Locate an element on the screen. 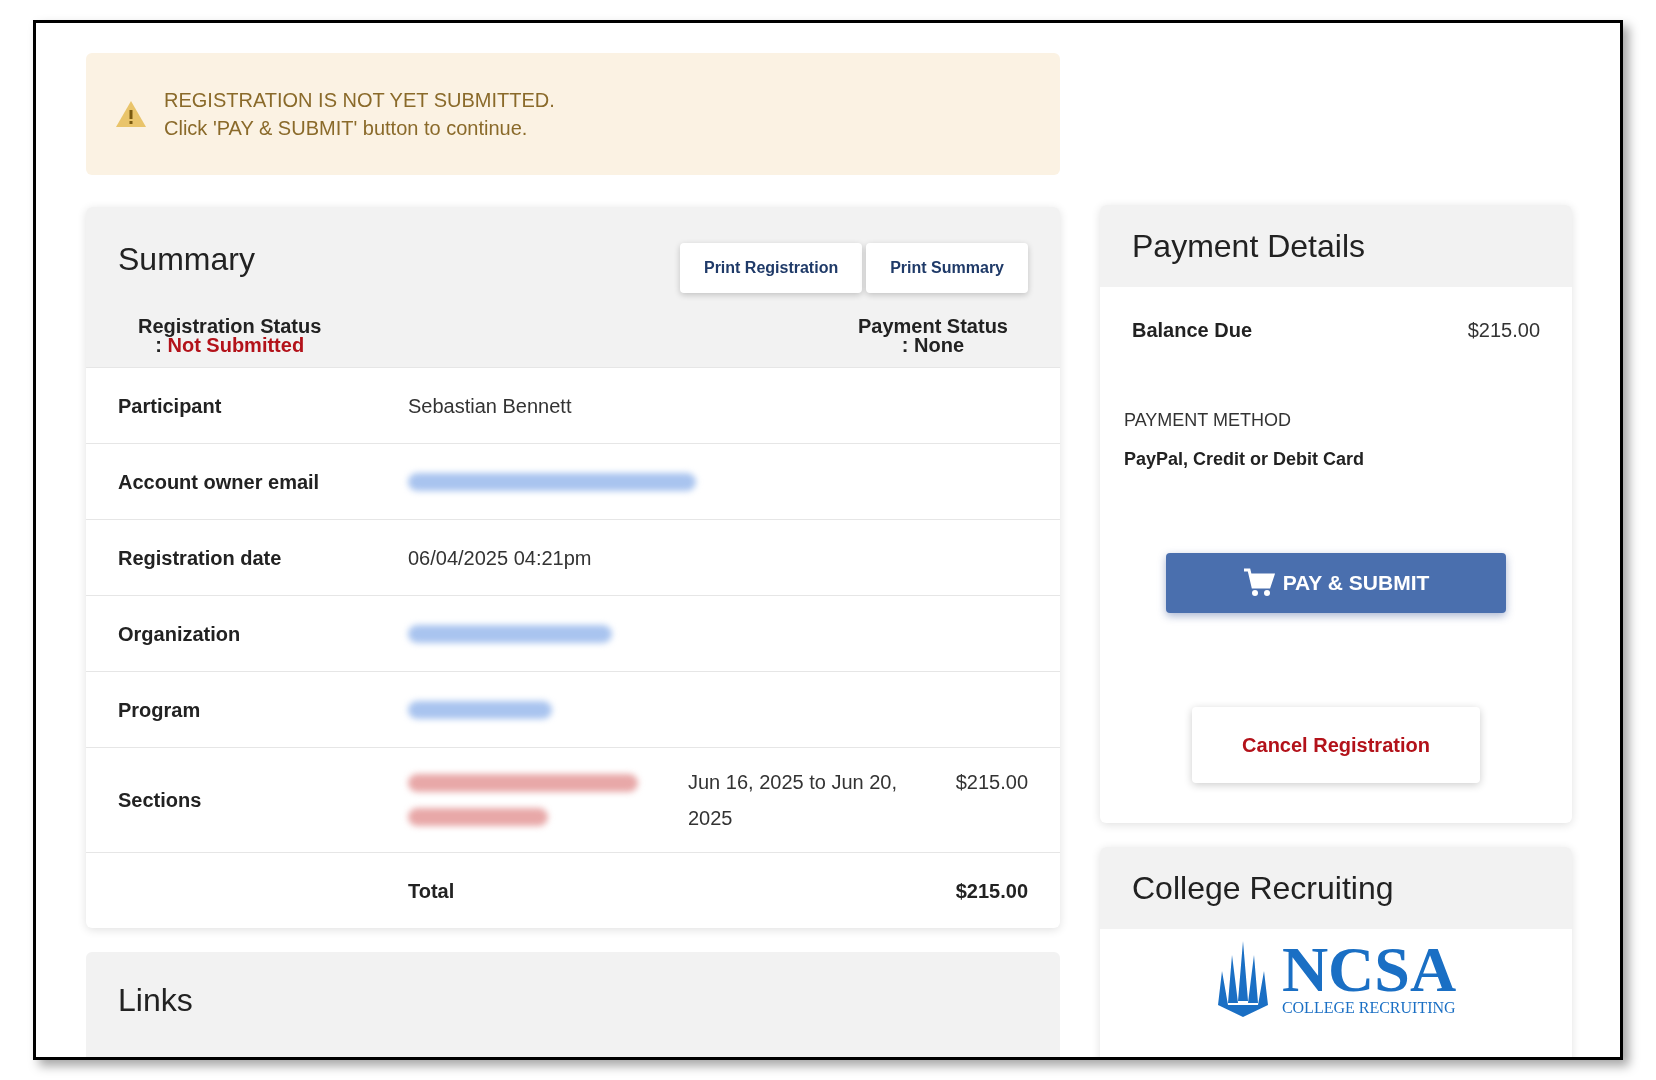 This screenshot has width=1656, height=1080. card-title: Links is located at coordinates (156, 1000).